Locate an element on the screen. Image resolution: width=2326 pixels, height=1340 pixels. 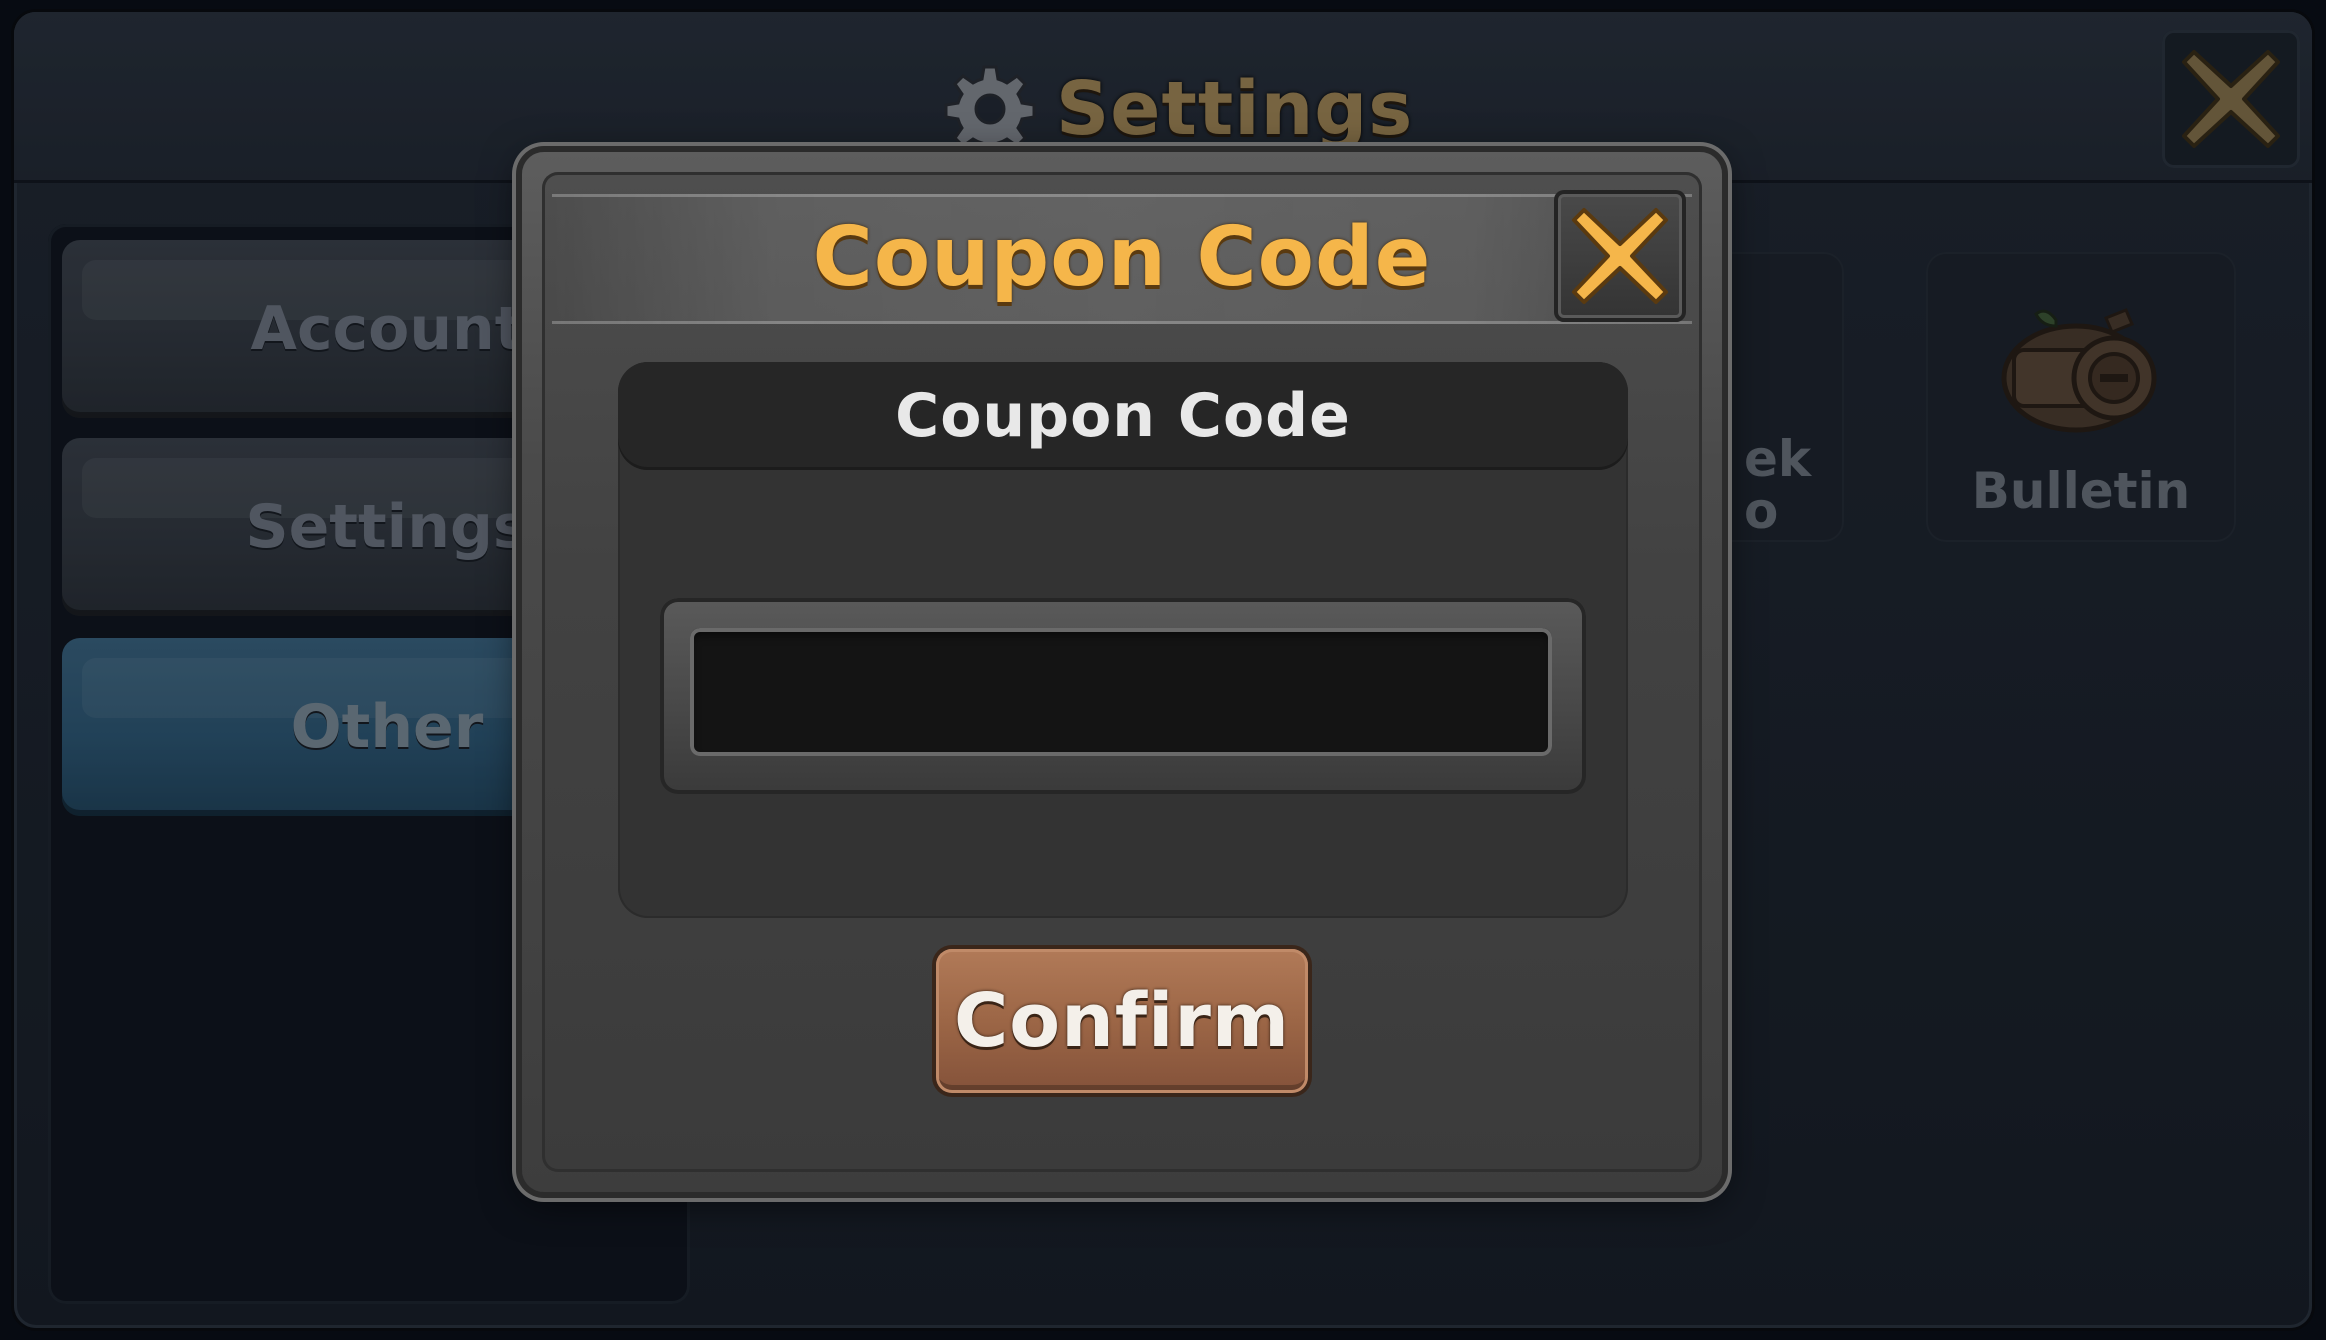
coupon-dialog-title: Coupon Code is located at coordinates (1122, 257).